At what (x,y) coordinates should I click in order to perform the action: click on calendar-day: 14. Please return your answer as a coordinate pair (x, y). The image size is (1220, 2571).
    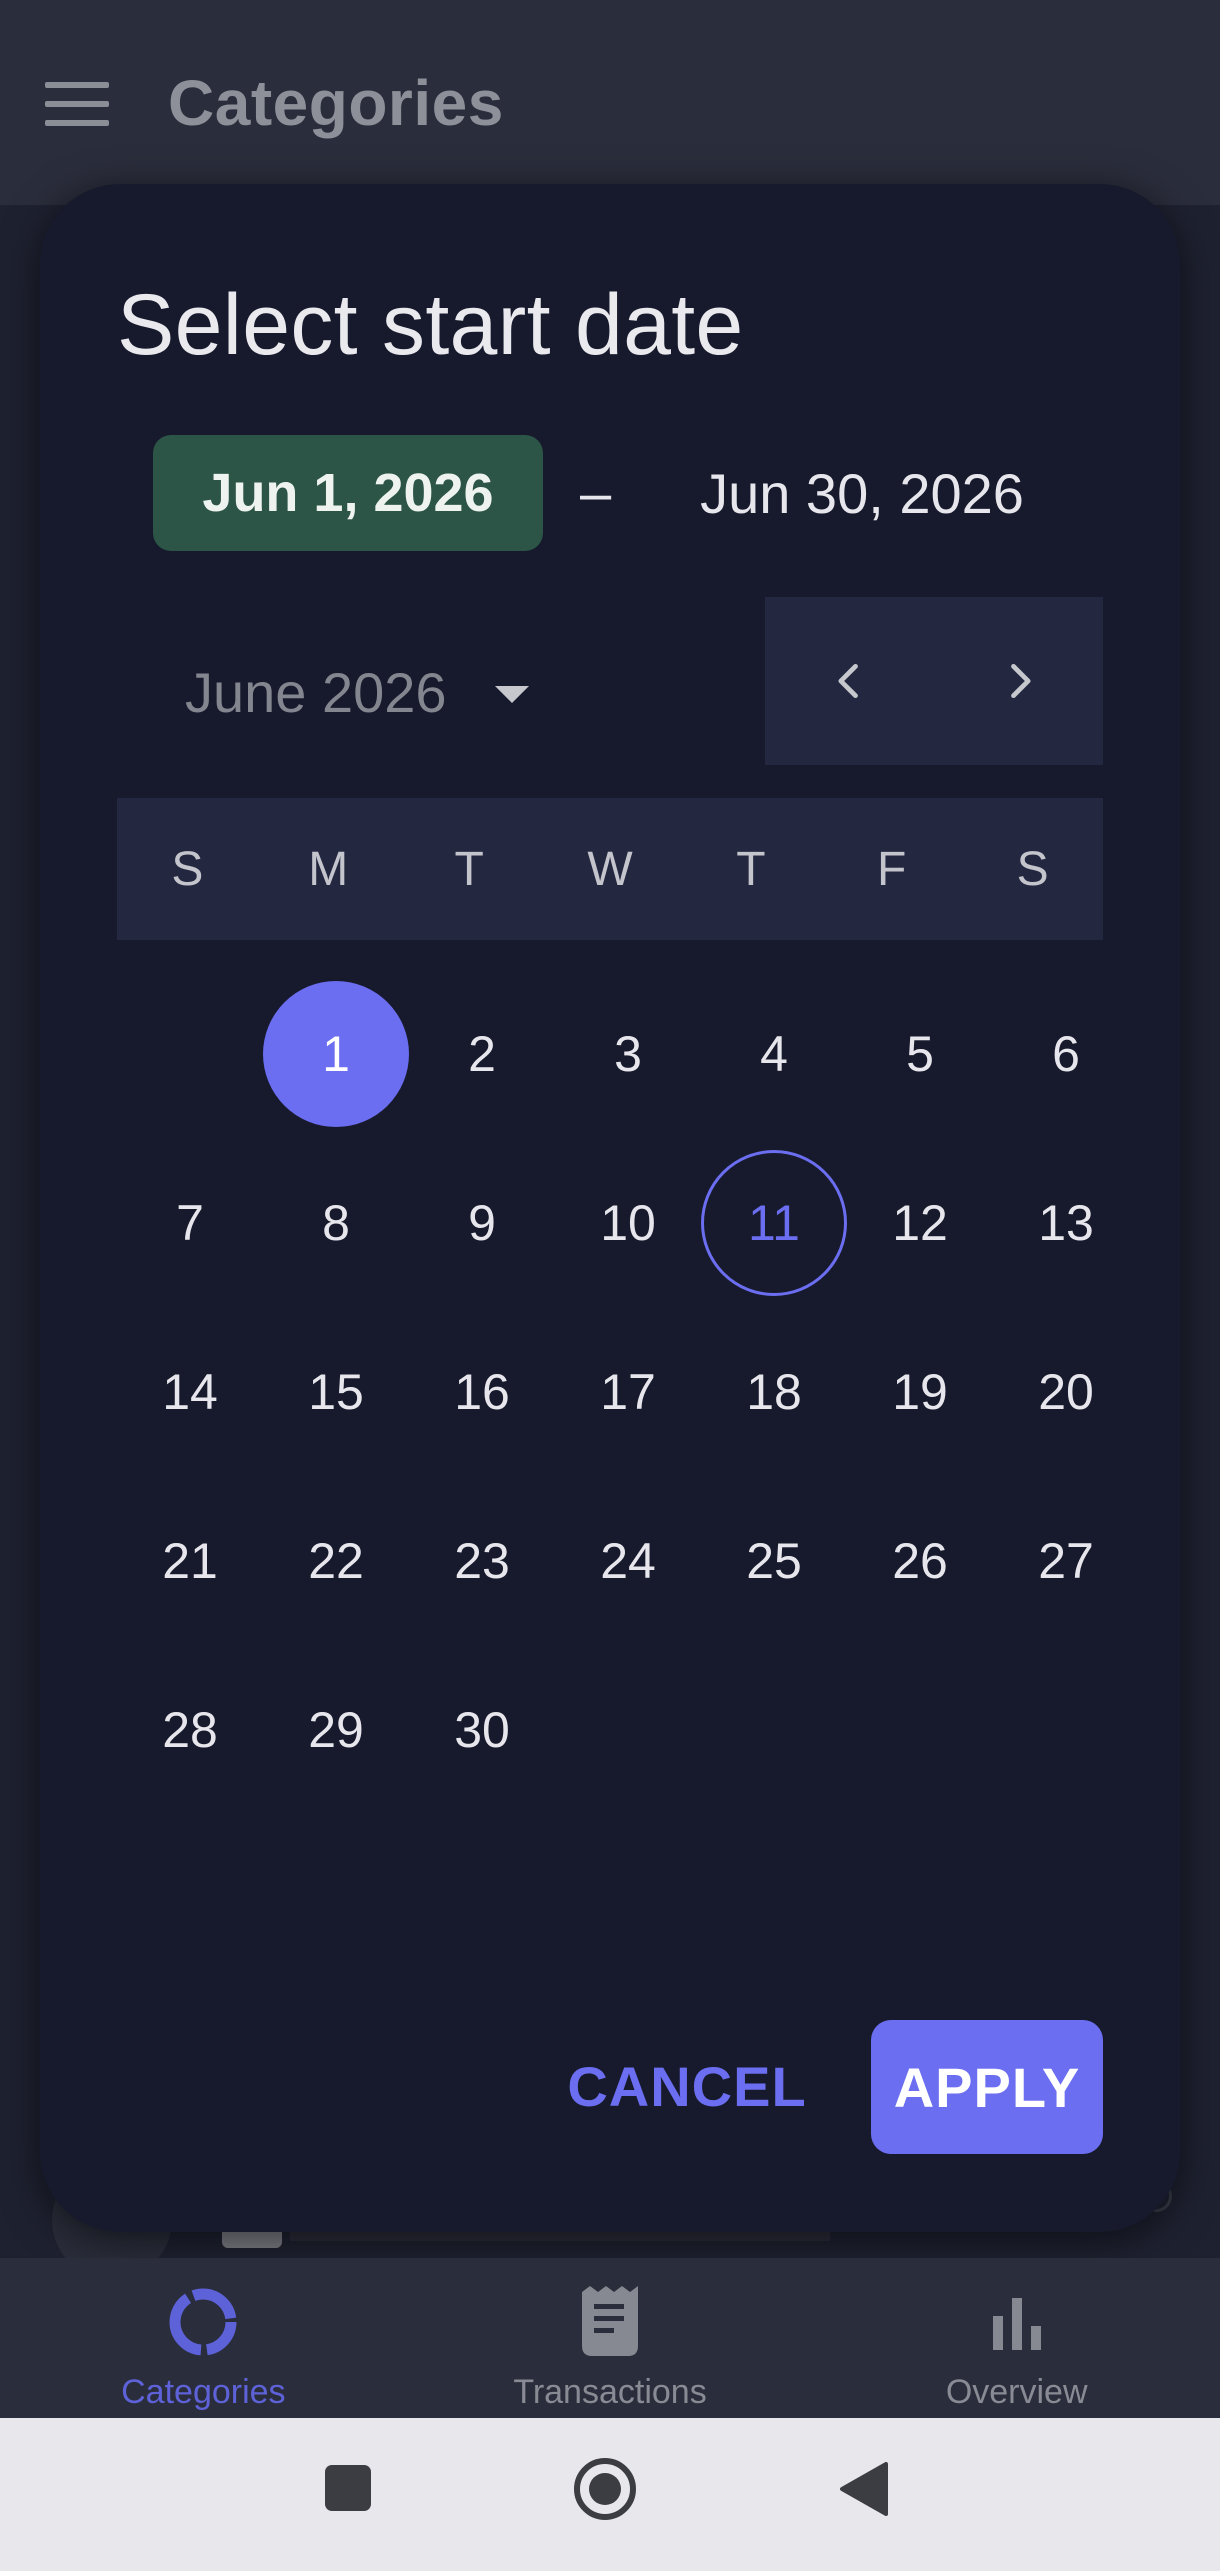
    Looking at the image, I should click on (190, 1391).